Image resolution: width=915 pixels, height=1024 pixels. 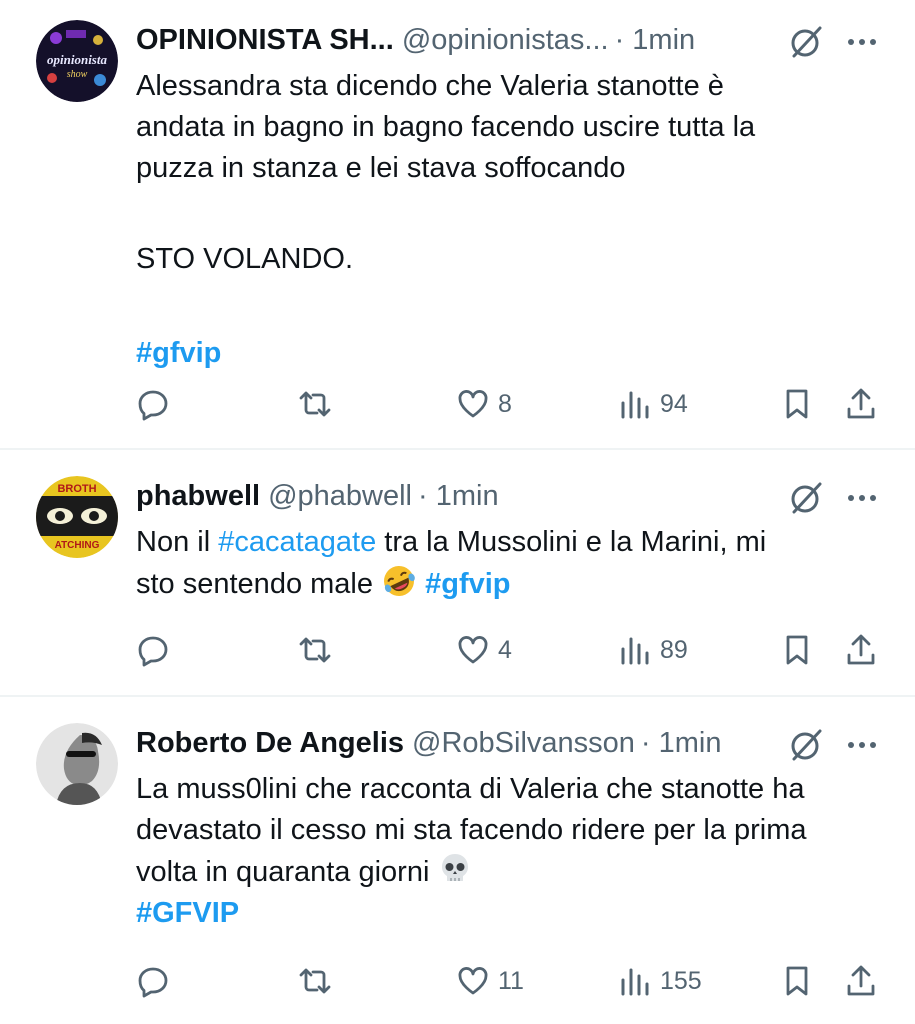 What do you see at coordinates (505, 496) in the screenshot?
I see `tweet-header: phabwell @phabwell · 1min` at bounding box center [505, 496].